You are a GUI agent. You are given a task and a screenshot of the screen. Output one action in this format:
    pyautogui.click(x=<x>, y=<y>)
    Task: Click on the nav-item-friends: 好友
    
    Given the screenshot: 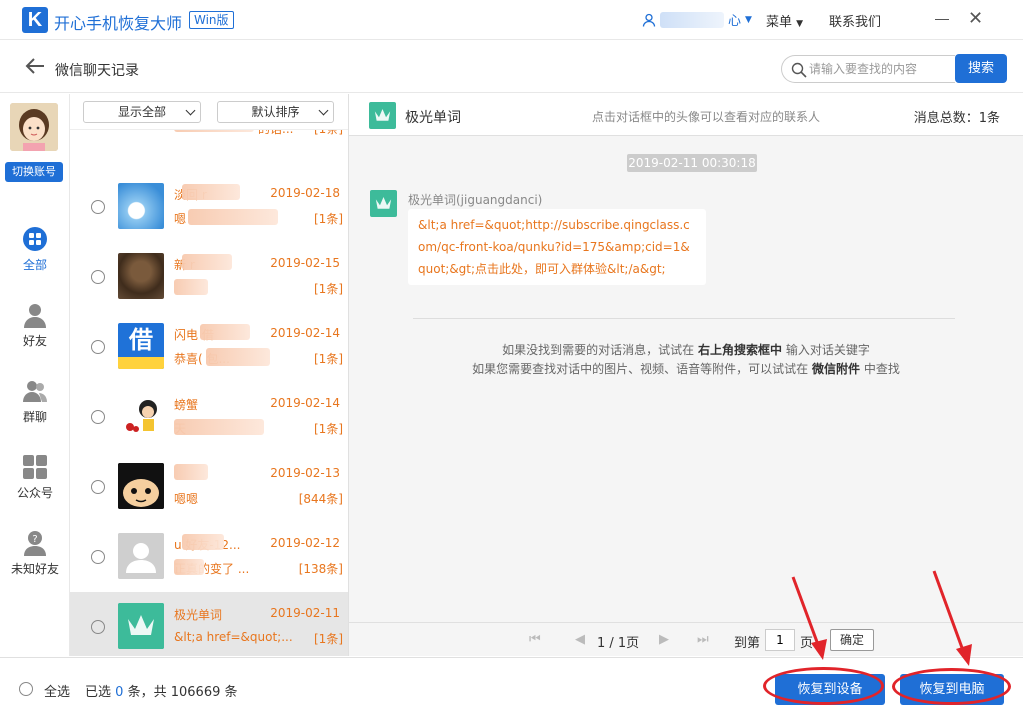 What is the action you would take?
    pyautogui.click(x=35, y=325)
    